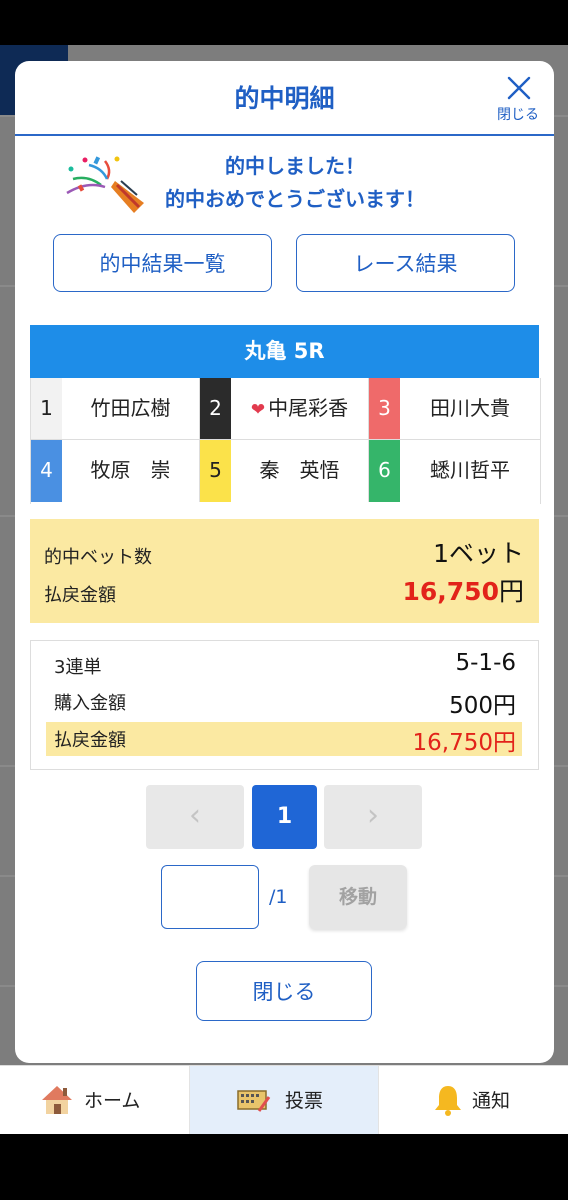 The image size is (568, 1200). I want to click on racer-cell: 2 ❤ 中尾彩香, so click(284, 409).